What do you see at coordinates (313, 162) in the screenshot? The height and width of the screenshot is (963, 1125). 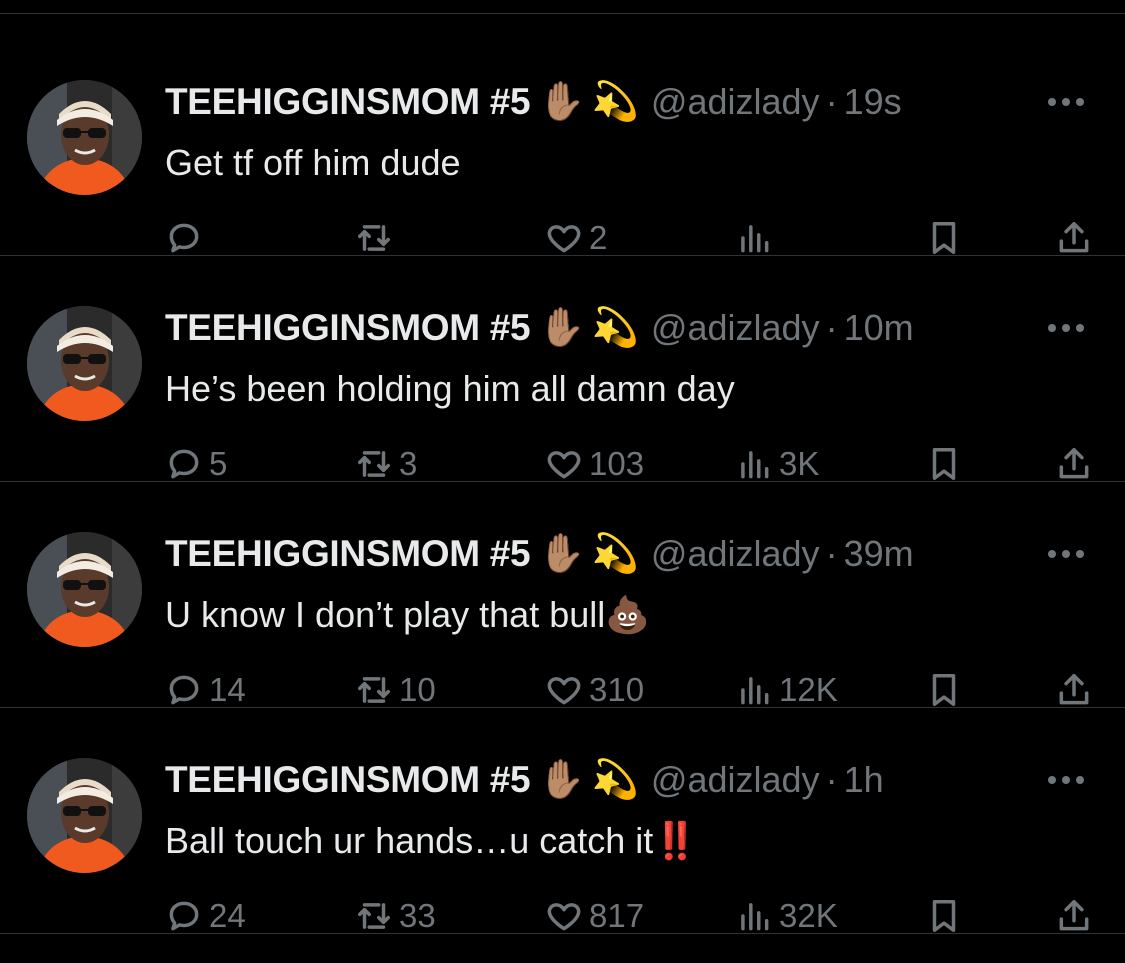 I see `tweet-text: Get tf off him dude` at bounding box center [313, 162].